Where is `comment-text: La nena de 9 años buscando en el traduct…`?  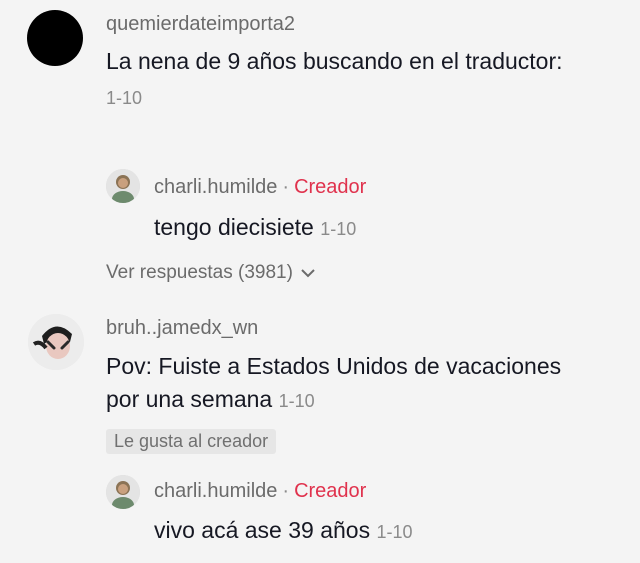 comment-text: La nena de 9 años buscando en el traduct… is located at coordinates (366, 61).